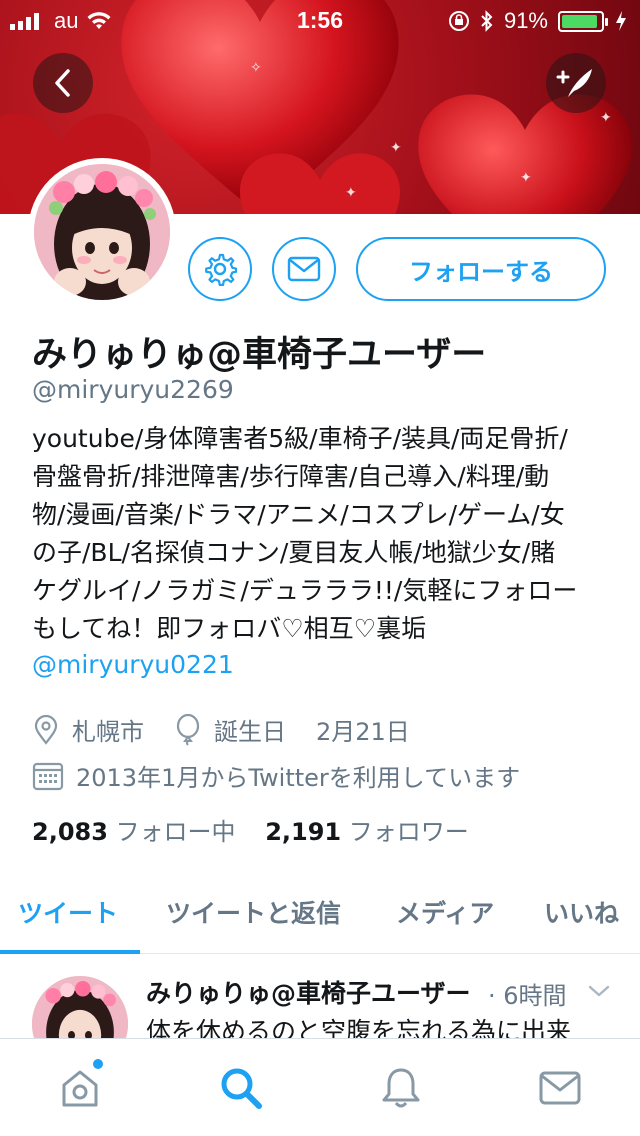  Describe the element at coordinates (133, 389) in the screenshot. I see `profile-handle: @miryuryu2269` at that location.